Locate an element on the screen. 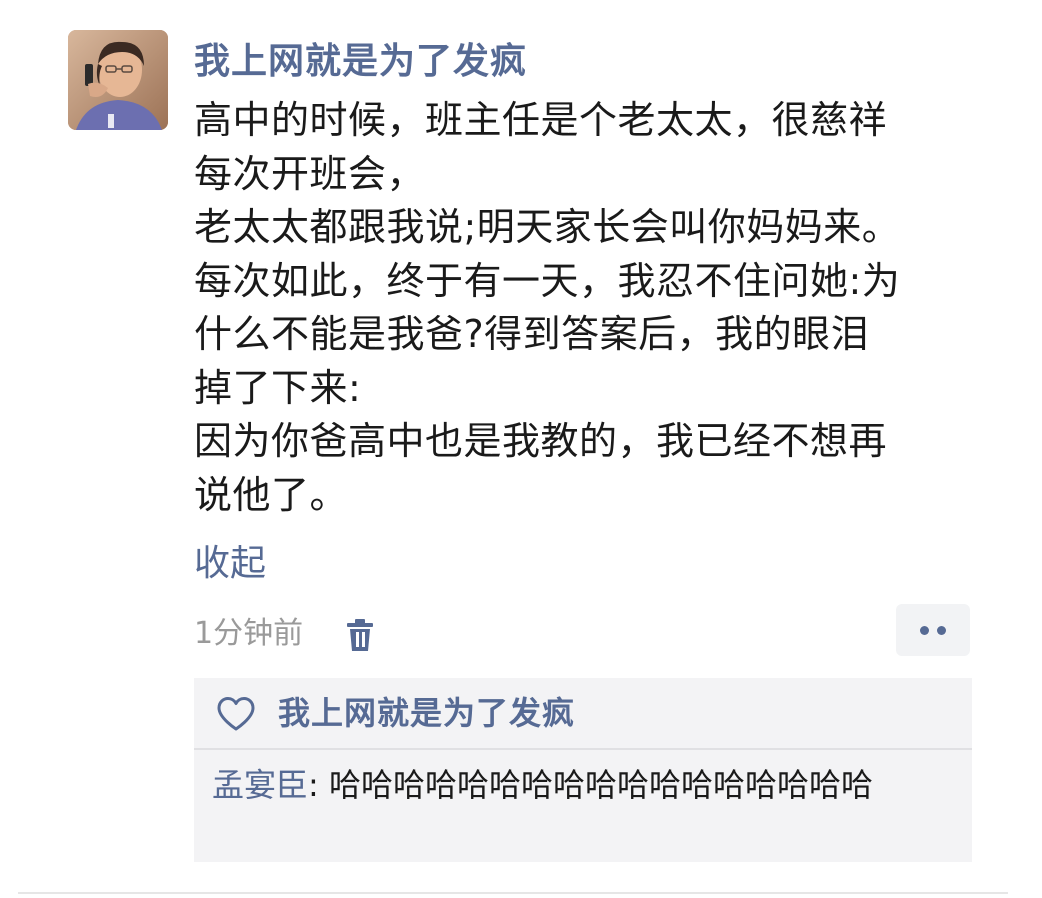 Image resolution: width=1042 pixels, height=898 pixels. post-content-line: 每次如此，终于有一天，我忍不住问她:为 is located at coordinates (547, 280).